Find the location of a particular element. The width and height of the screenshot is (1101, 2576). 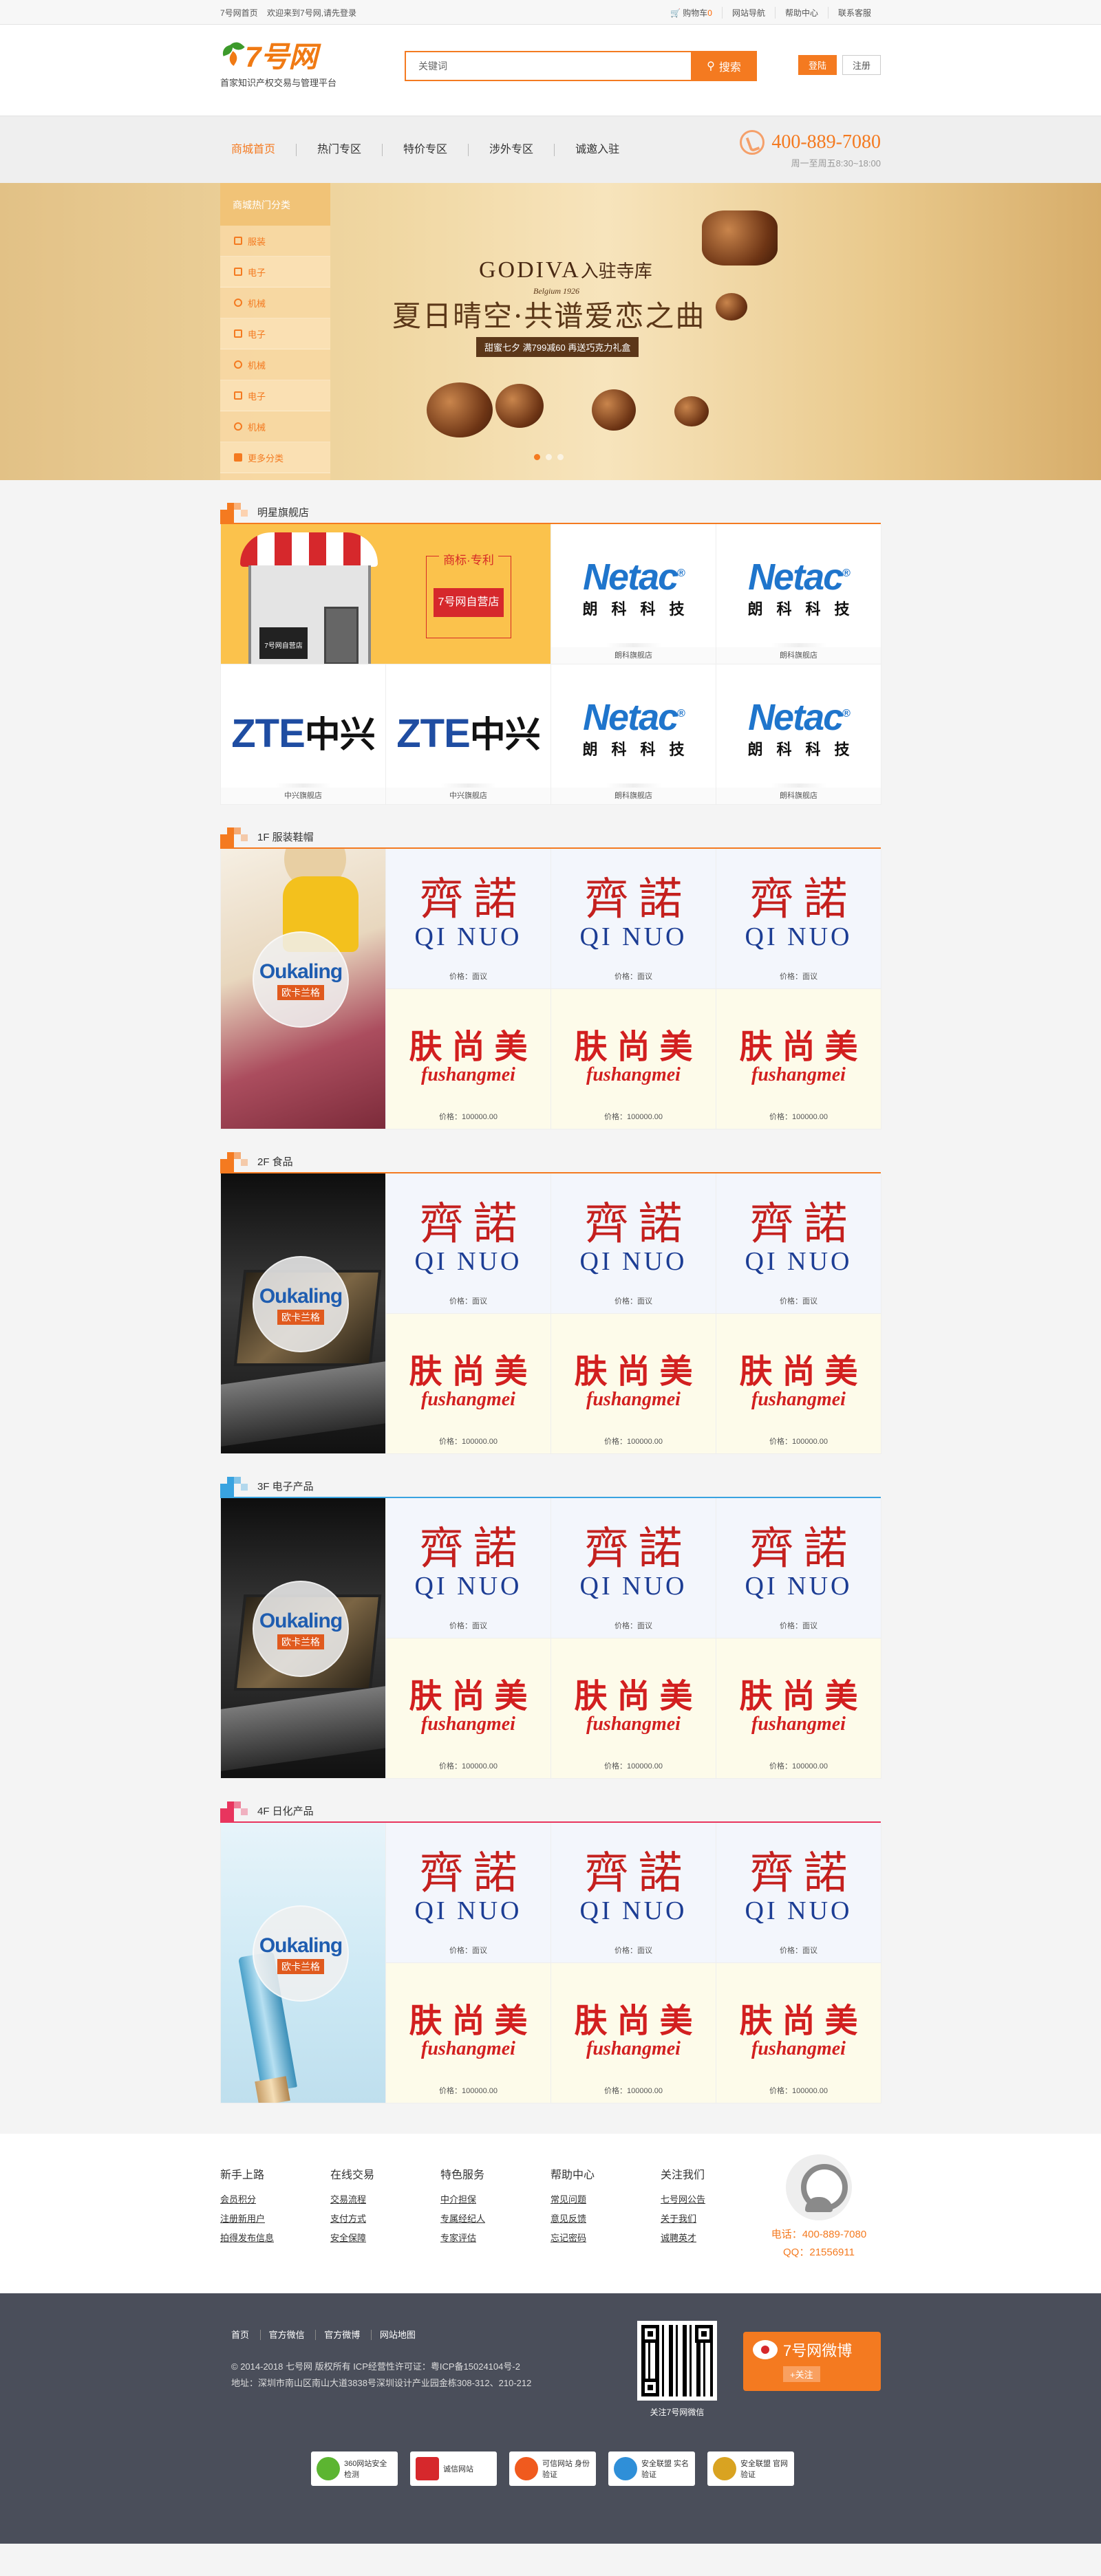

logo: 7号网 首家知识产权交易与管理平台 is located at coordinates (289, 59).